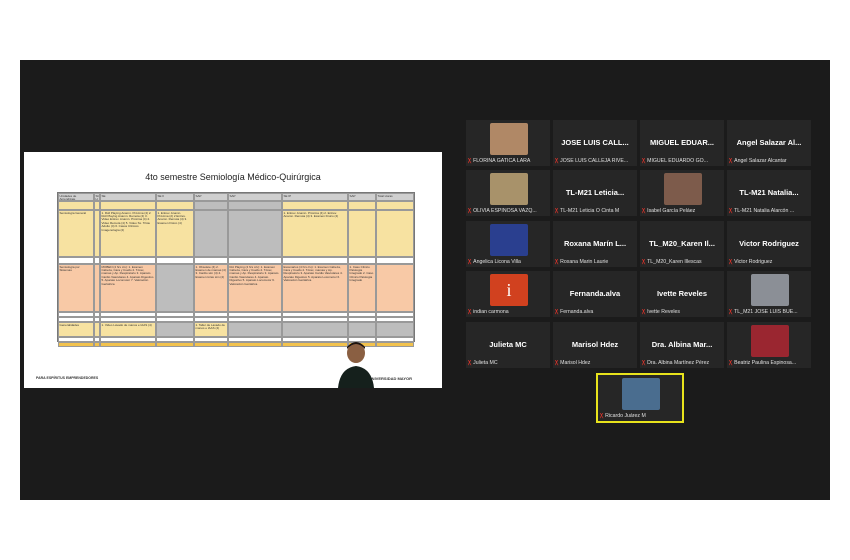 This screenshot has width=850, height=560. I want to click on participant-display-name: Victor Rodriguez, so click(769, 243).